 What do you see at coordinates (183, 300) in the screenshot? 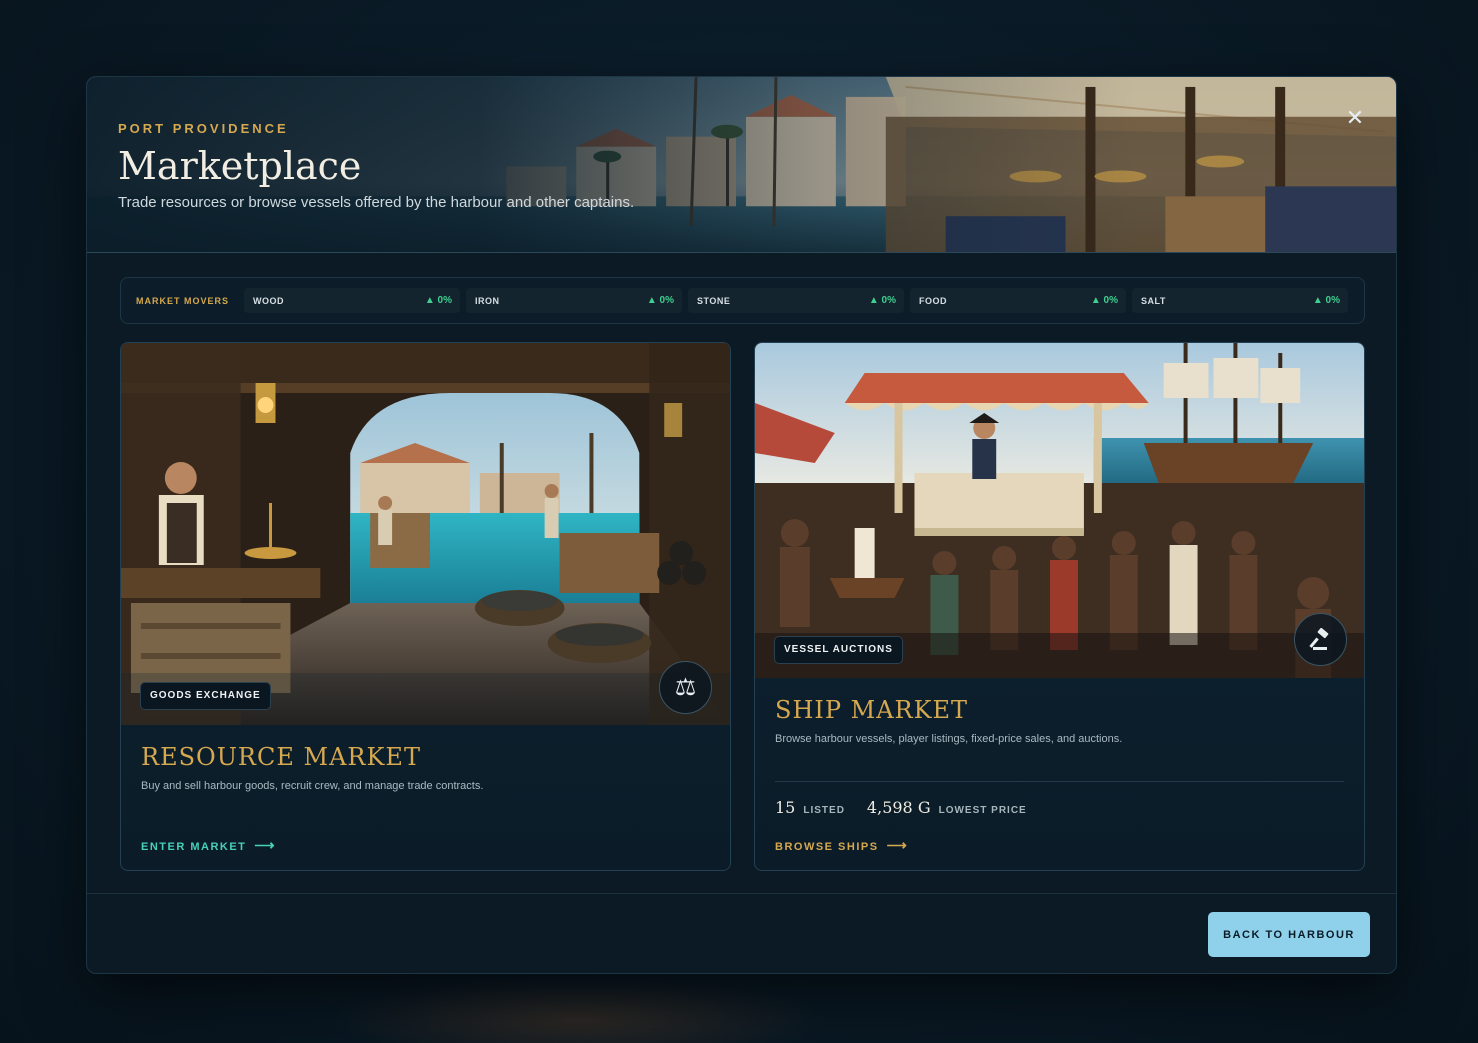
I see `market-movers-label: MARKET MOVERS` at bounding box center [183, 300].